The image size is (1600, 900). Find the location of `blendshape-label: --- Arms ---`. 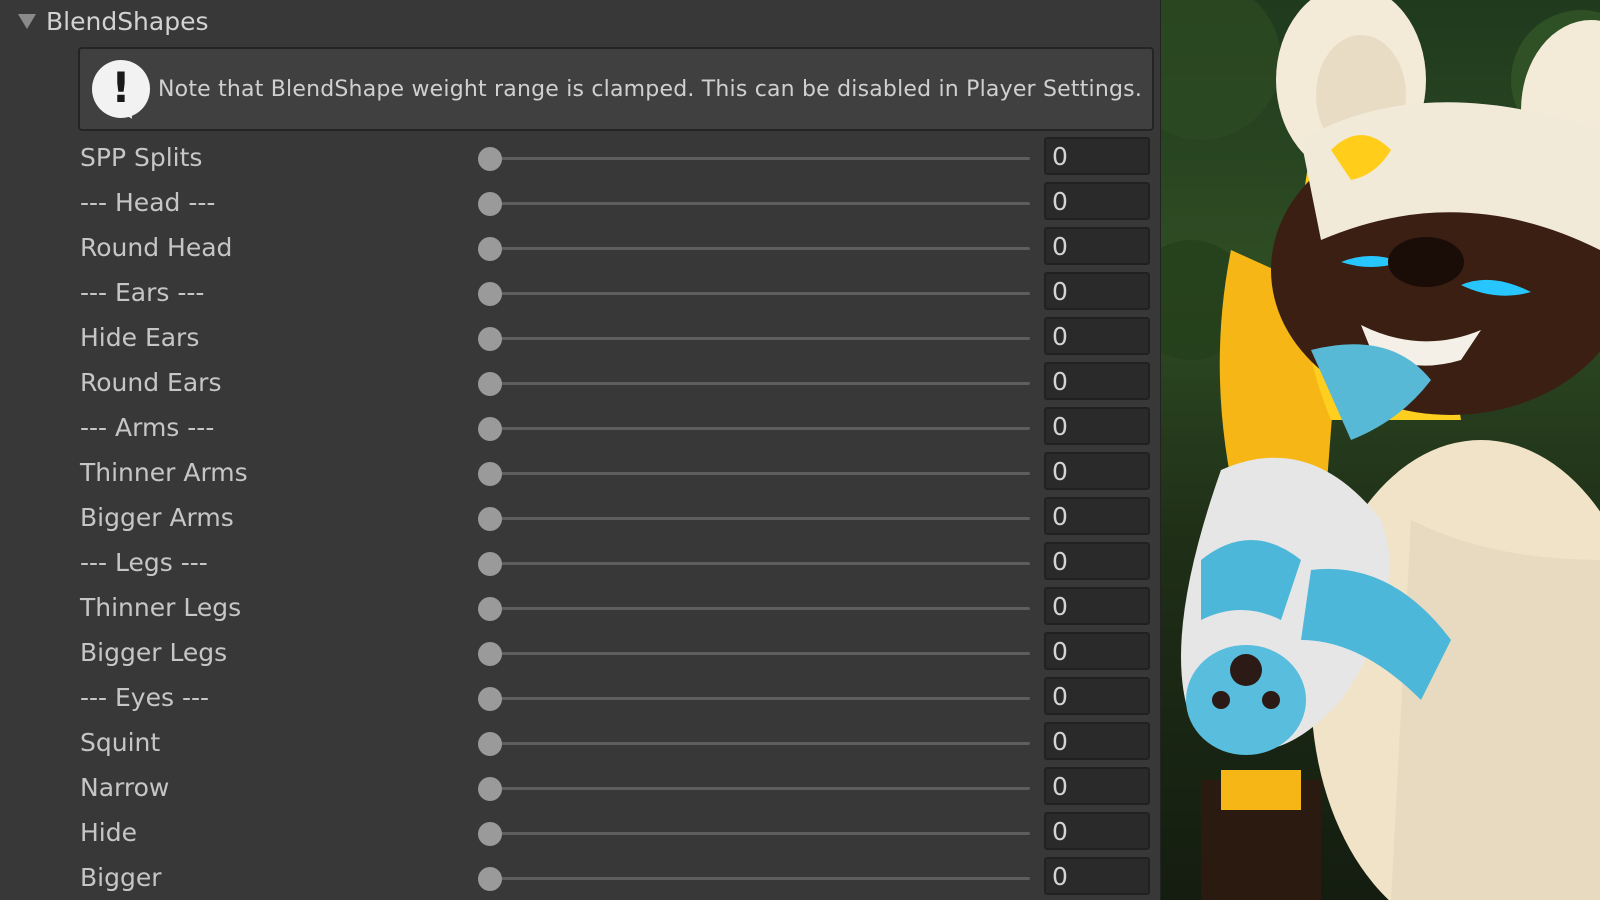

blendshape-label: --- Arms --- is located at coordinates (147, 427).